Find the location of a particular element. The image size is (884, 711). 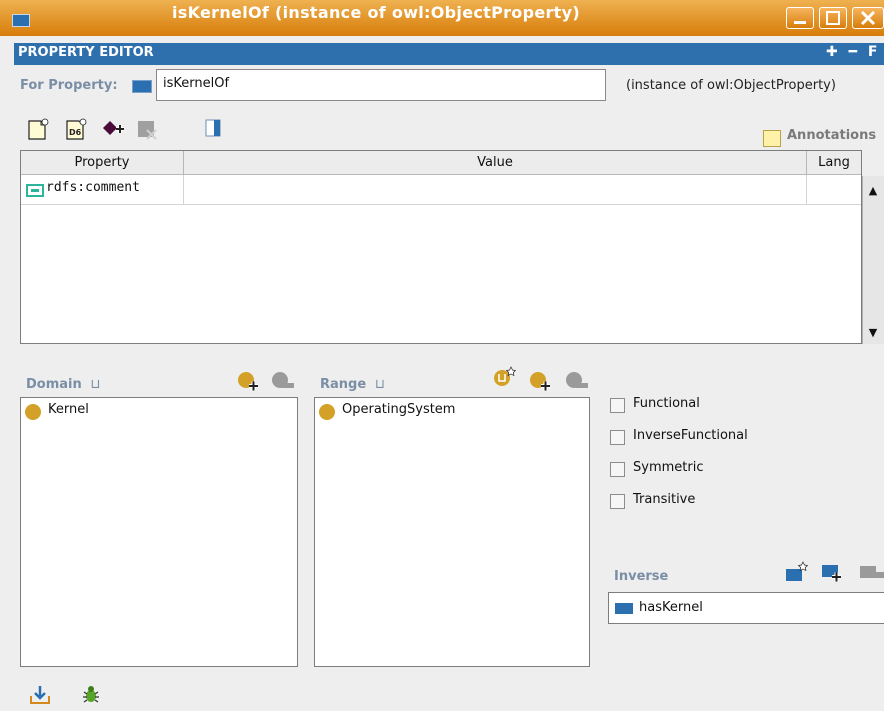

close-button is located at coordinates (868, 18).